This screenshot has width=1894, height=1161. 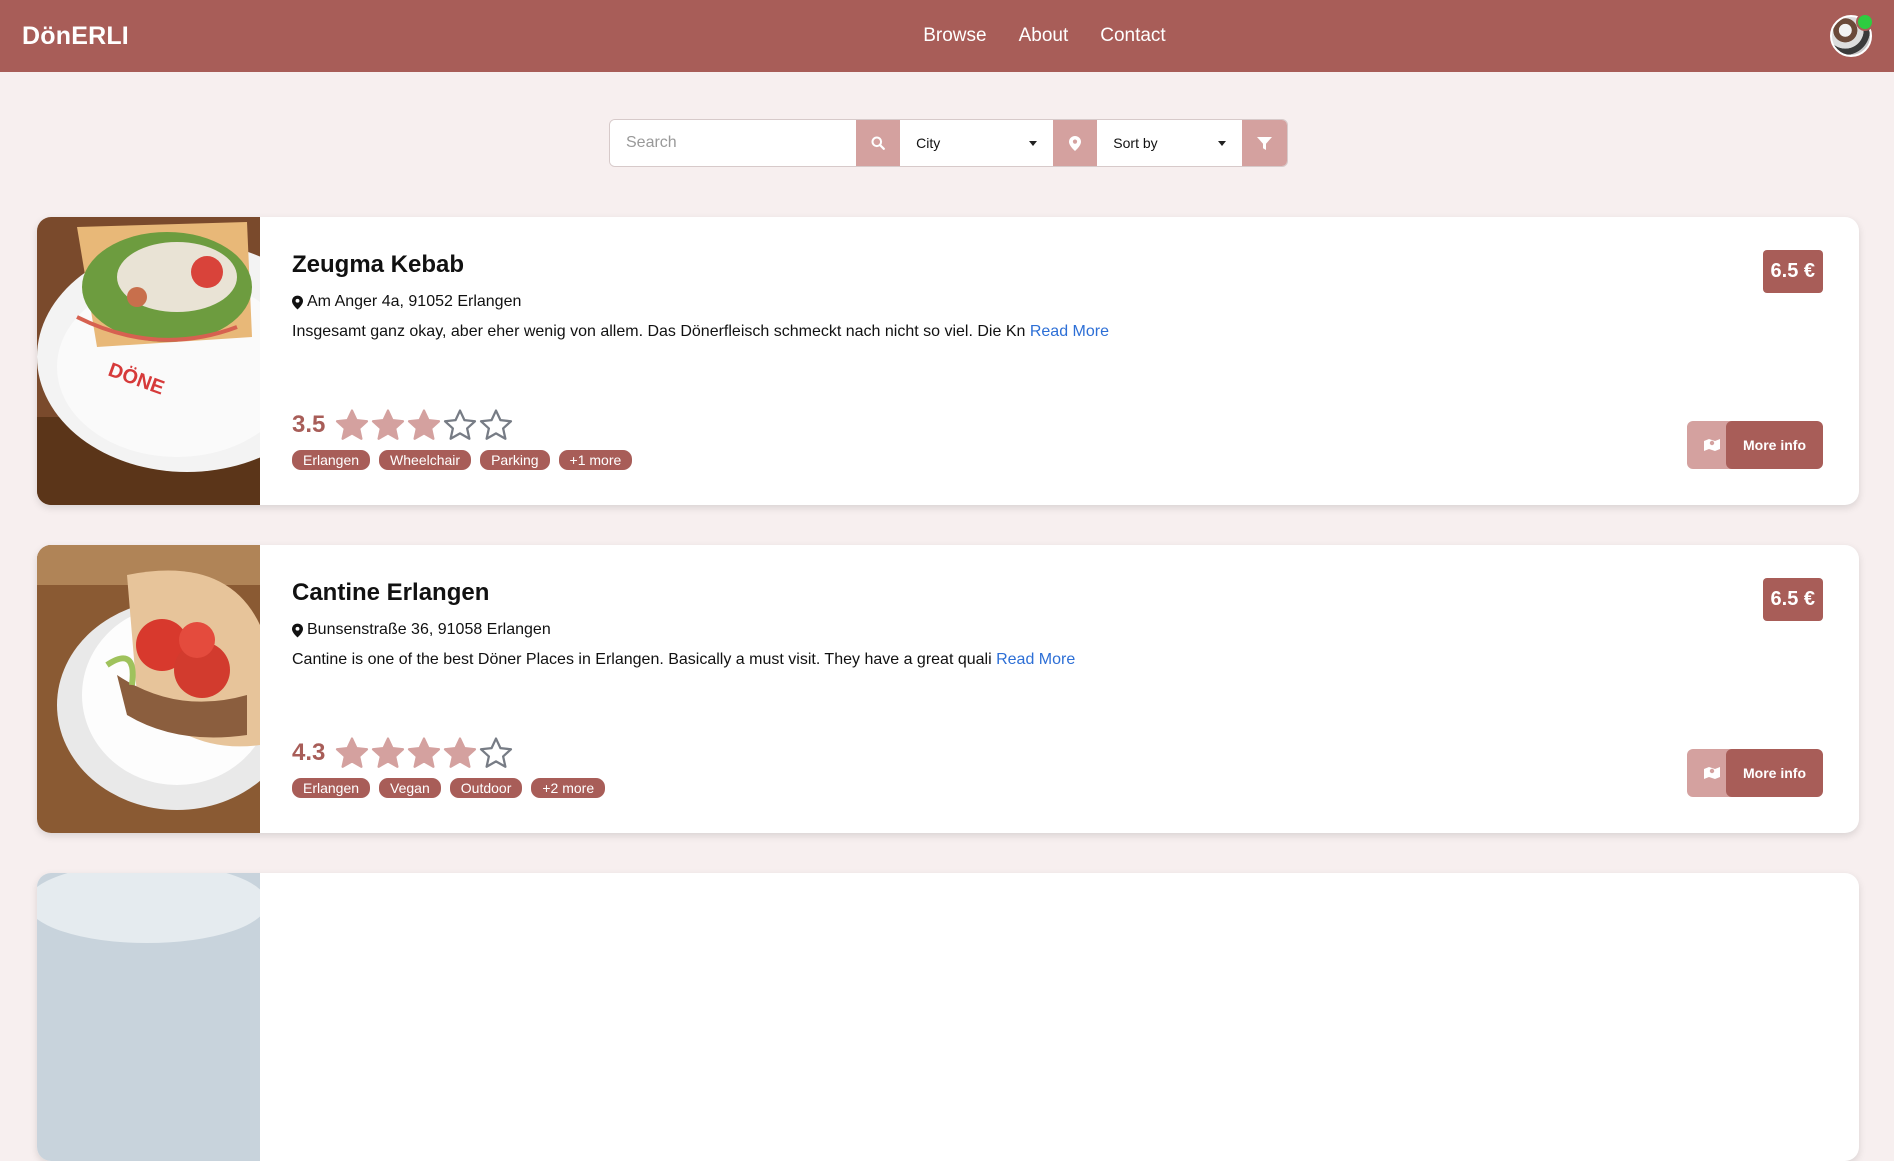 What do you see at coordinates (1055, 593) in the screenshot?
I see `restaurant-name: Cantine Erlangen` at bounding box center [1055, 593].